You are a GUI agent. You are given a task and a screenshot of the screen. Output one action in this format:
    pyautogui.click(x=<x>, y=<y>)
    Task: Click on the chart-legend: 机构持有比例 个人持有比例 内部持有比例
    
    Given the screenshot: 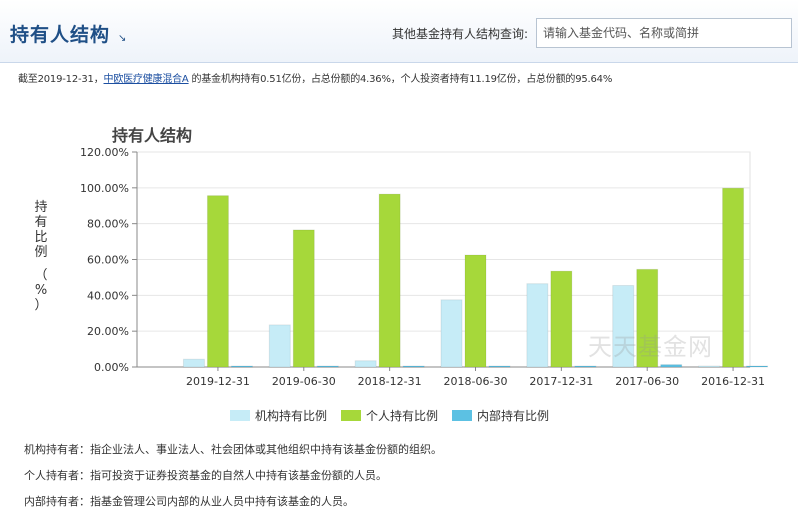 What is the action you would take?
    pyautogui.click(x=396, y=415)
    